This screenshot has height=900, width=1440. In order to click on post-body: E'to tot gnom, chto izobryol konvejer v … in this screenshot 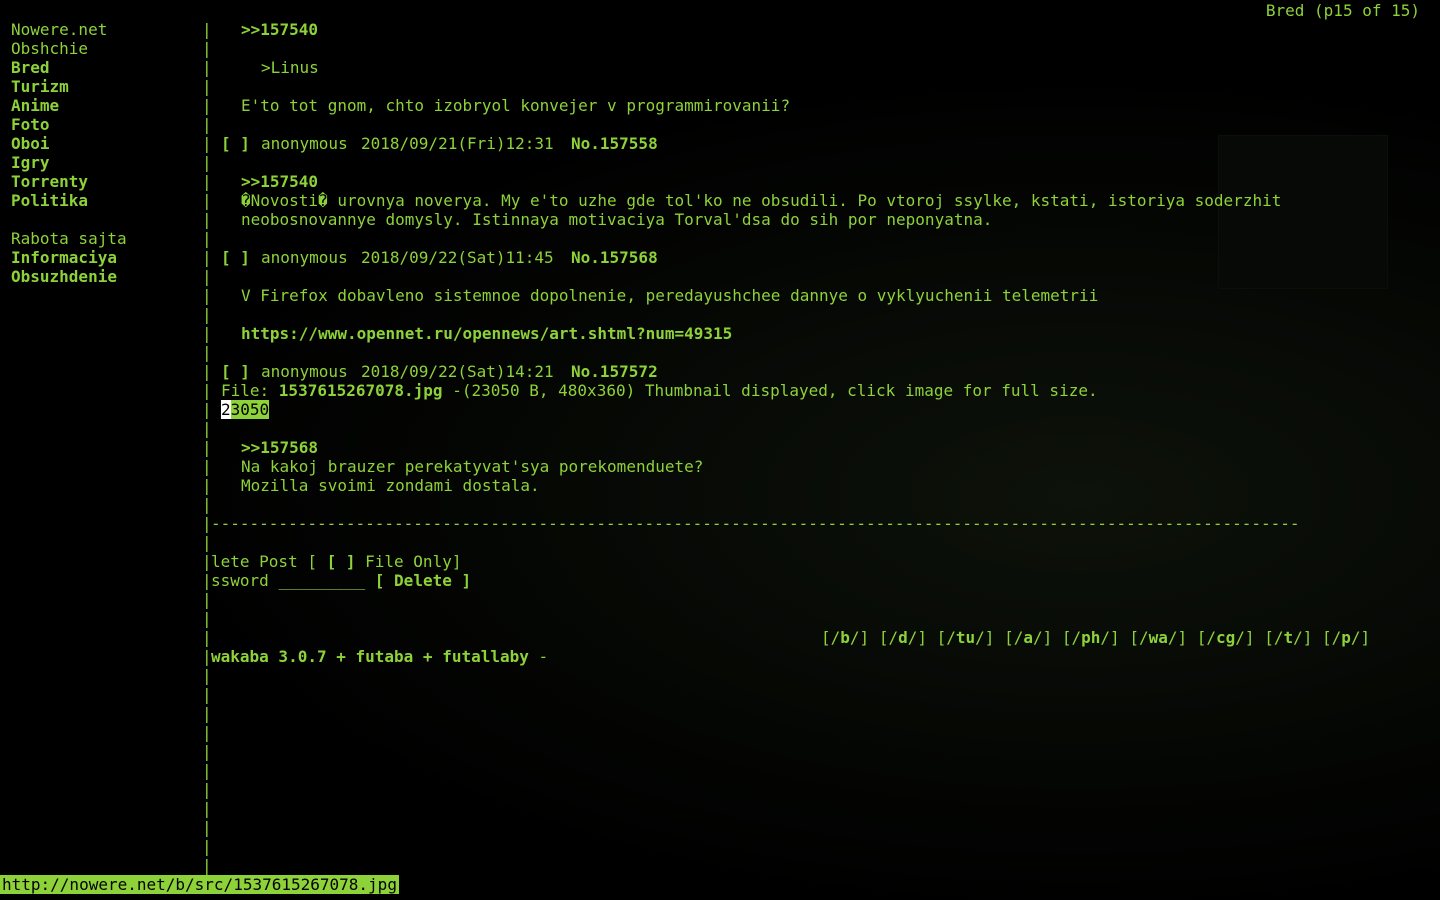, I will do `click(516, 105)`.